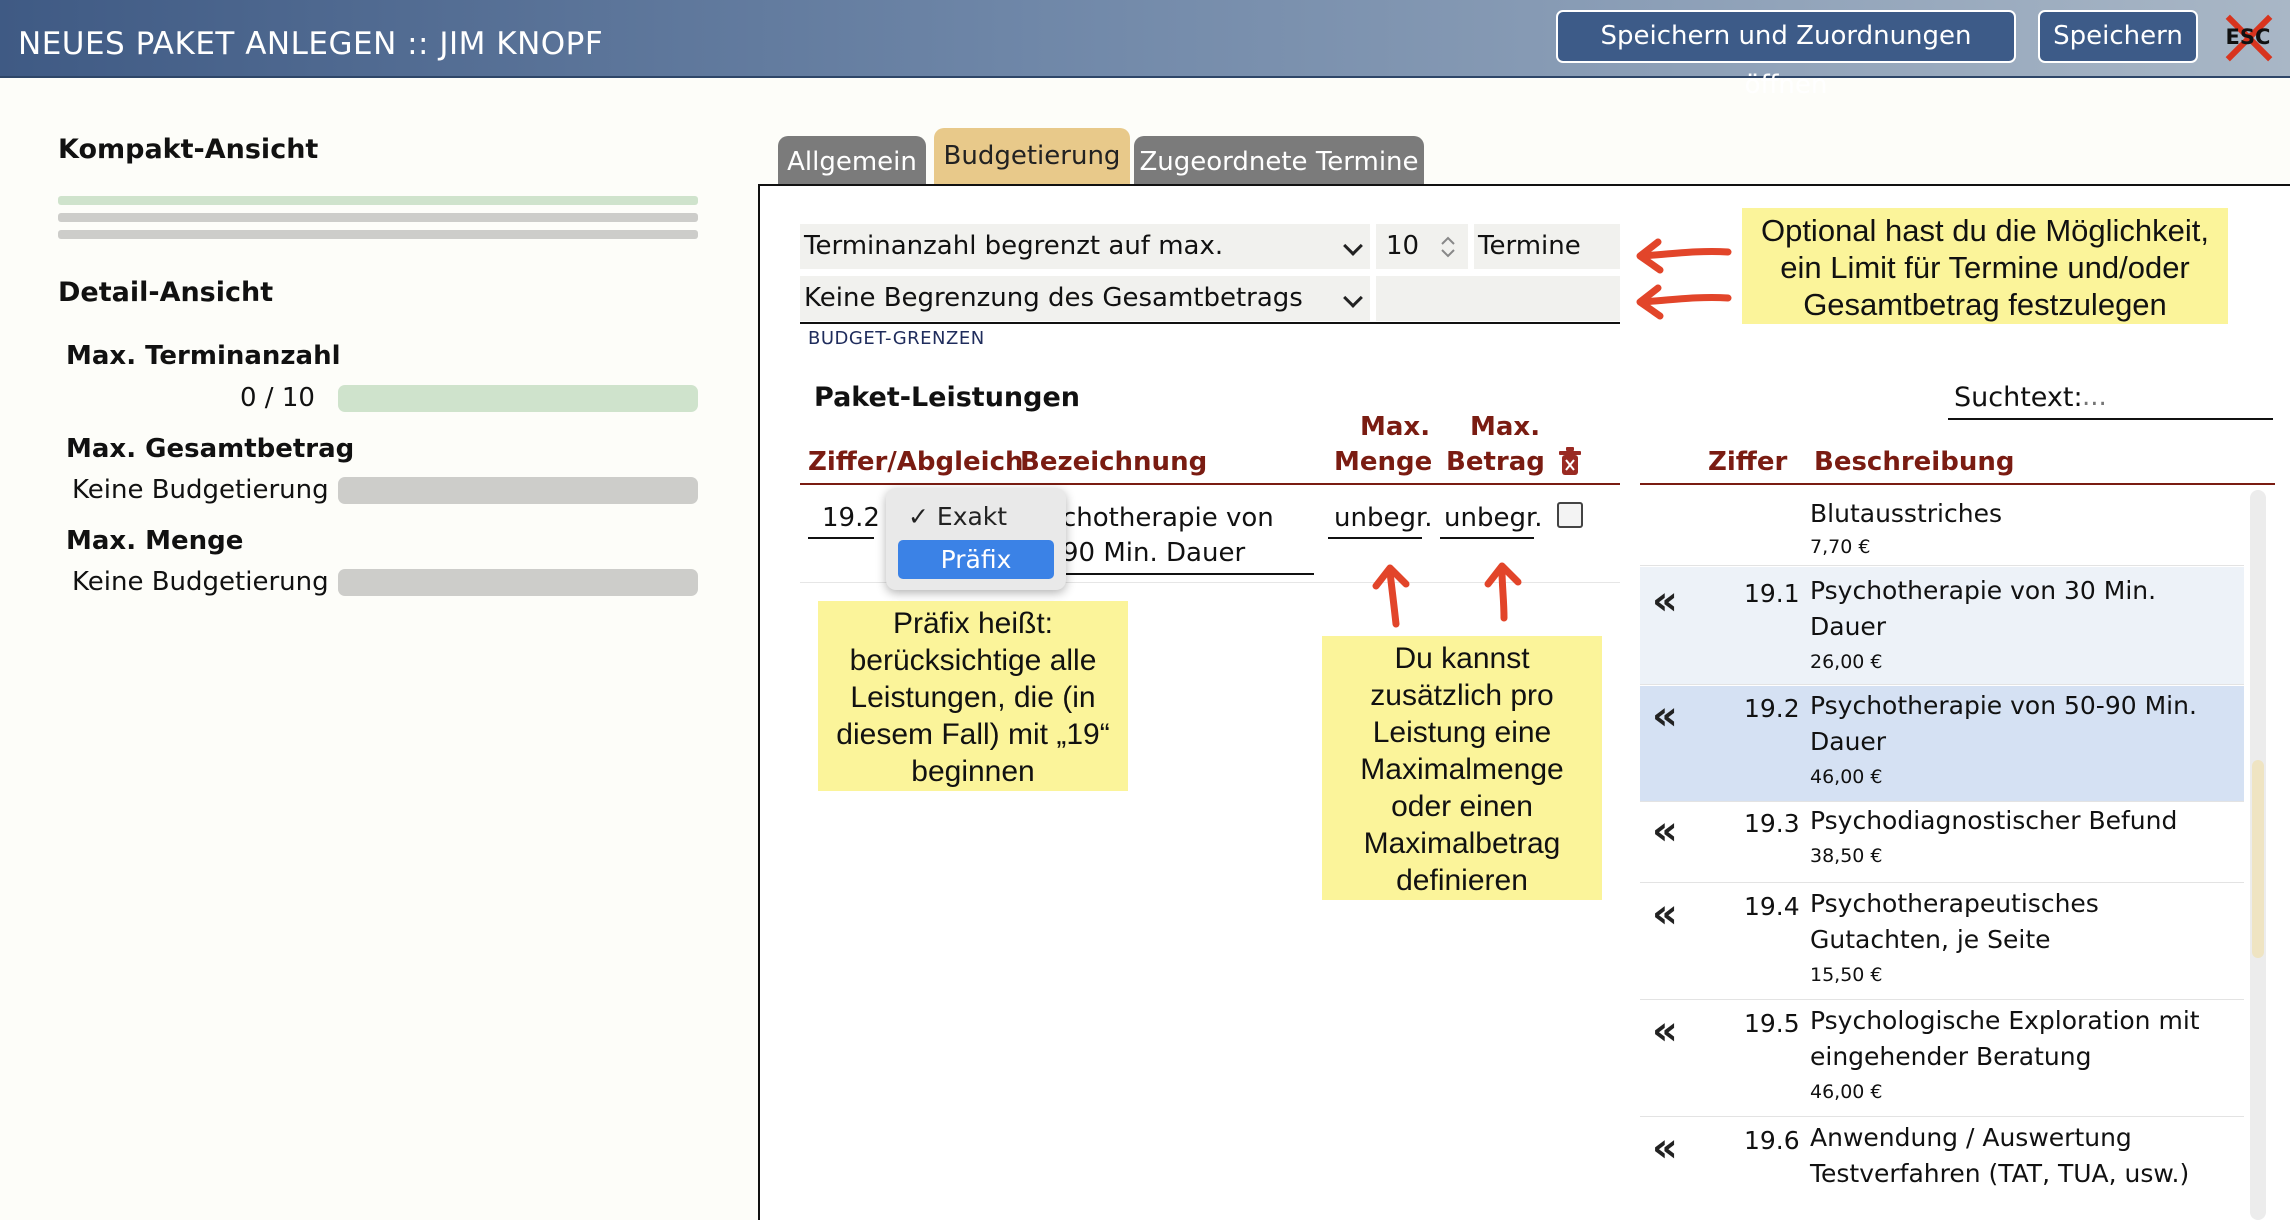 This screenshot has width=2290, height=1220. Describe the element at coordinates (1448, 247) in the screenshot. I see `stepper-icon` at that location.